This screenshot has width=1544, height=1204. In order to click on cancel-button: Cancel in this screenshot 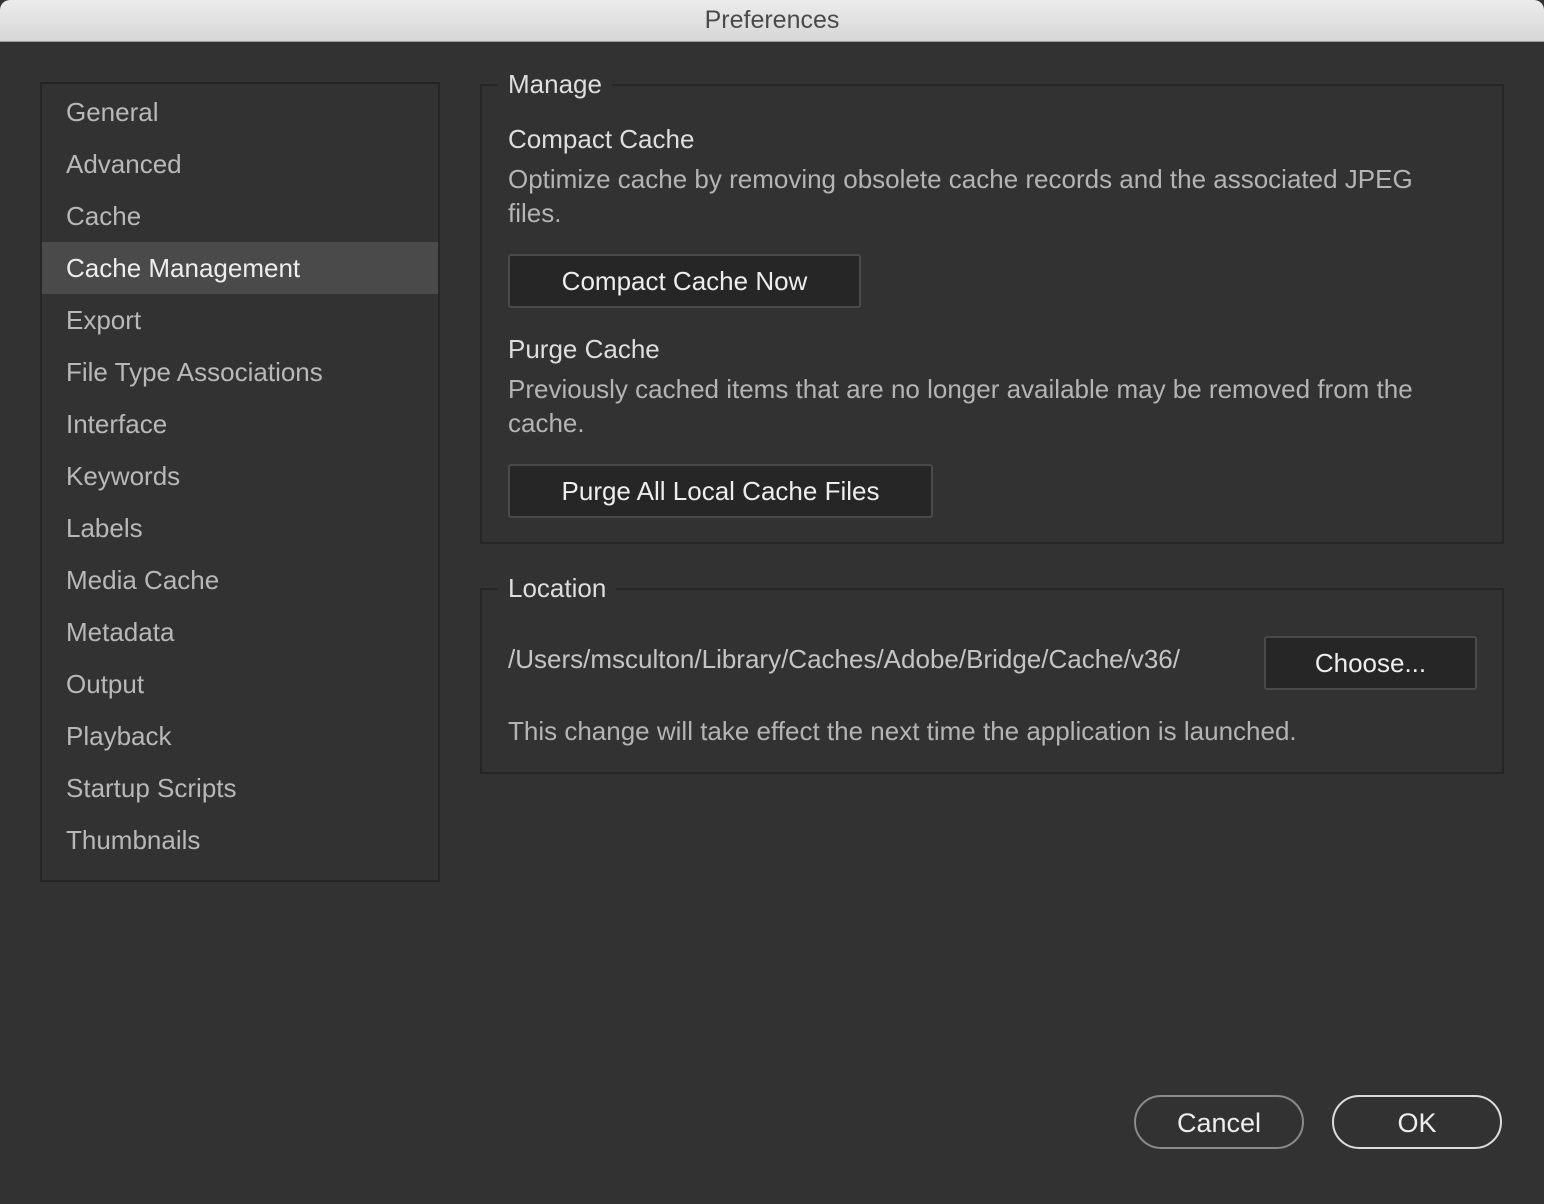, I will do `click(1219, 1122)`.